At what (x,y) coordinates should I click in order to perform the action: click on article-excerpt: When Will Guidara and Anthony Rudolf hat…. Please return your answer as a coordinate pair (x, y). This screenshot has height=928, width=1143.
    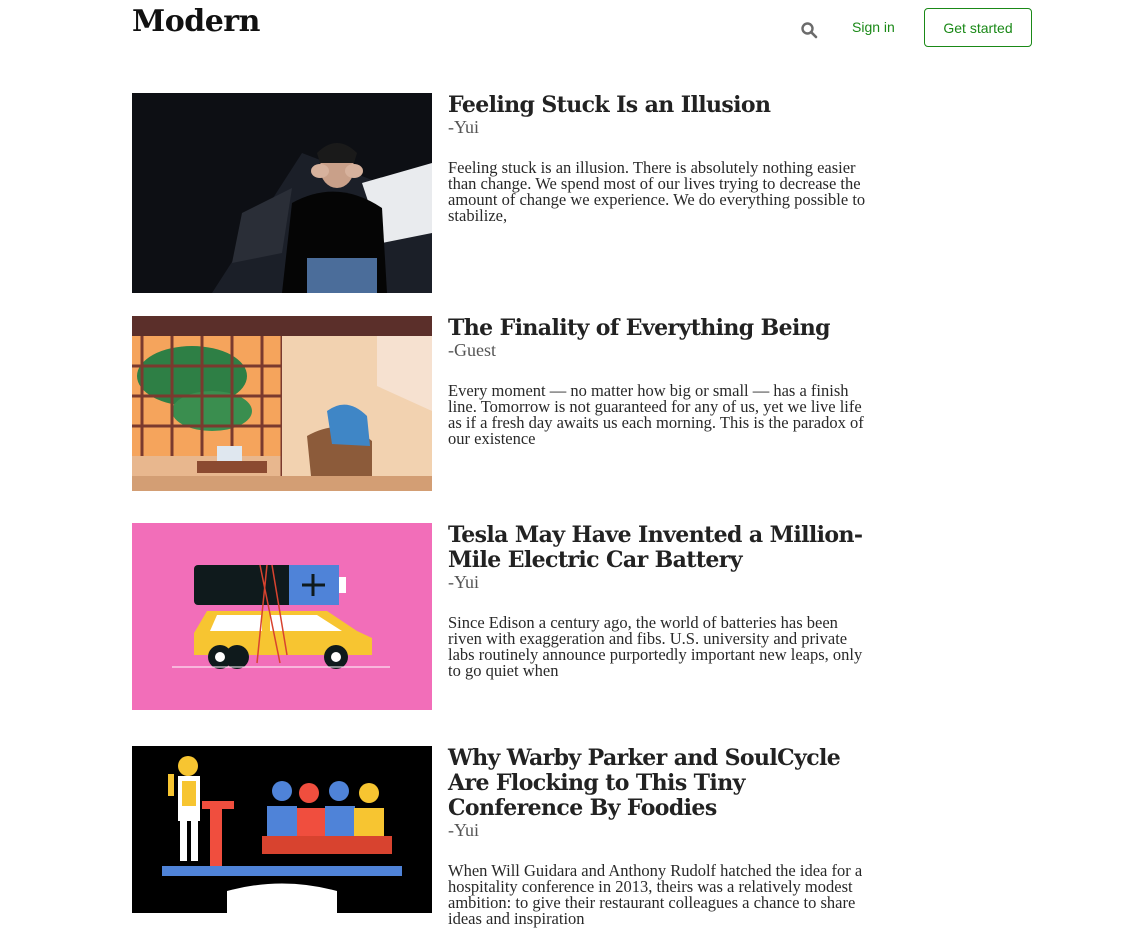
    Looking at the image, I should click on (655, 894).